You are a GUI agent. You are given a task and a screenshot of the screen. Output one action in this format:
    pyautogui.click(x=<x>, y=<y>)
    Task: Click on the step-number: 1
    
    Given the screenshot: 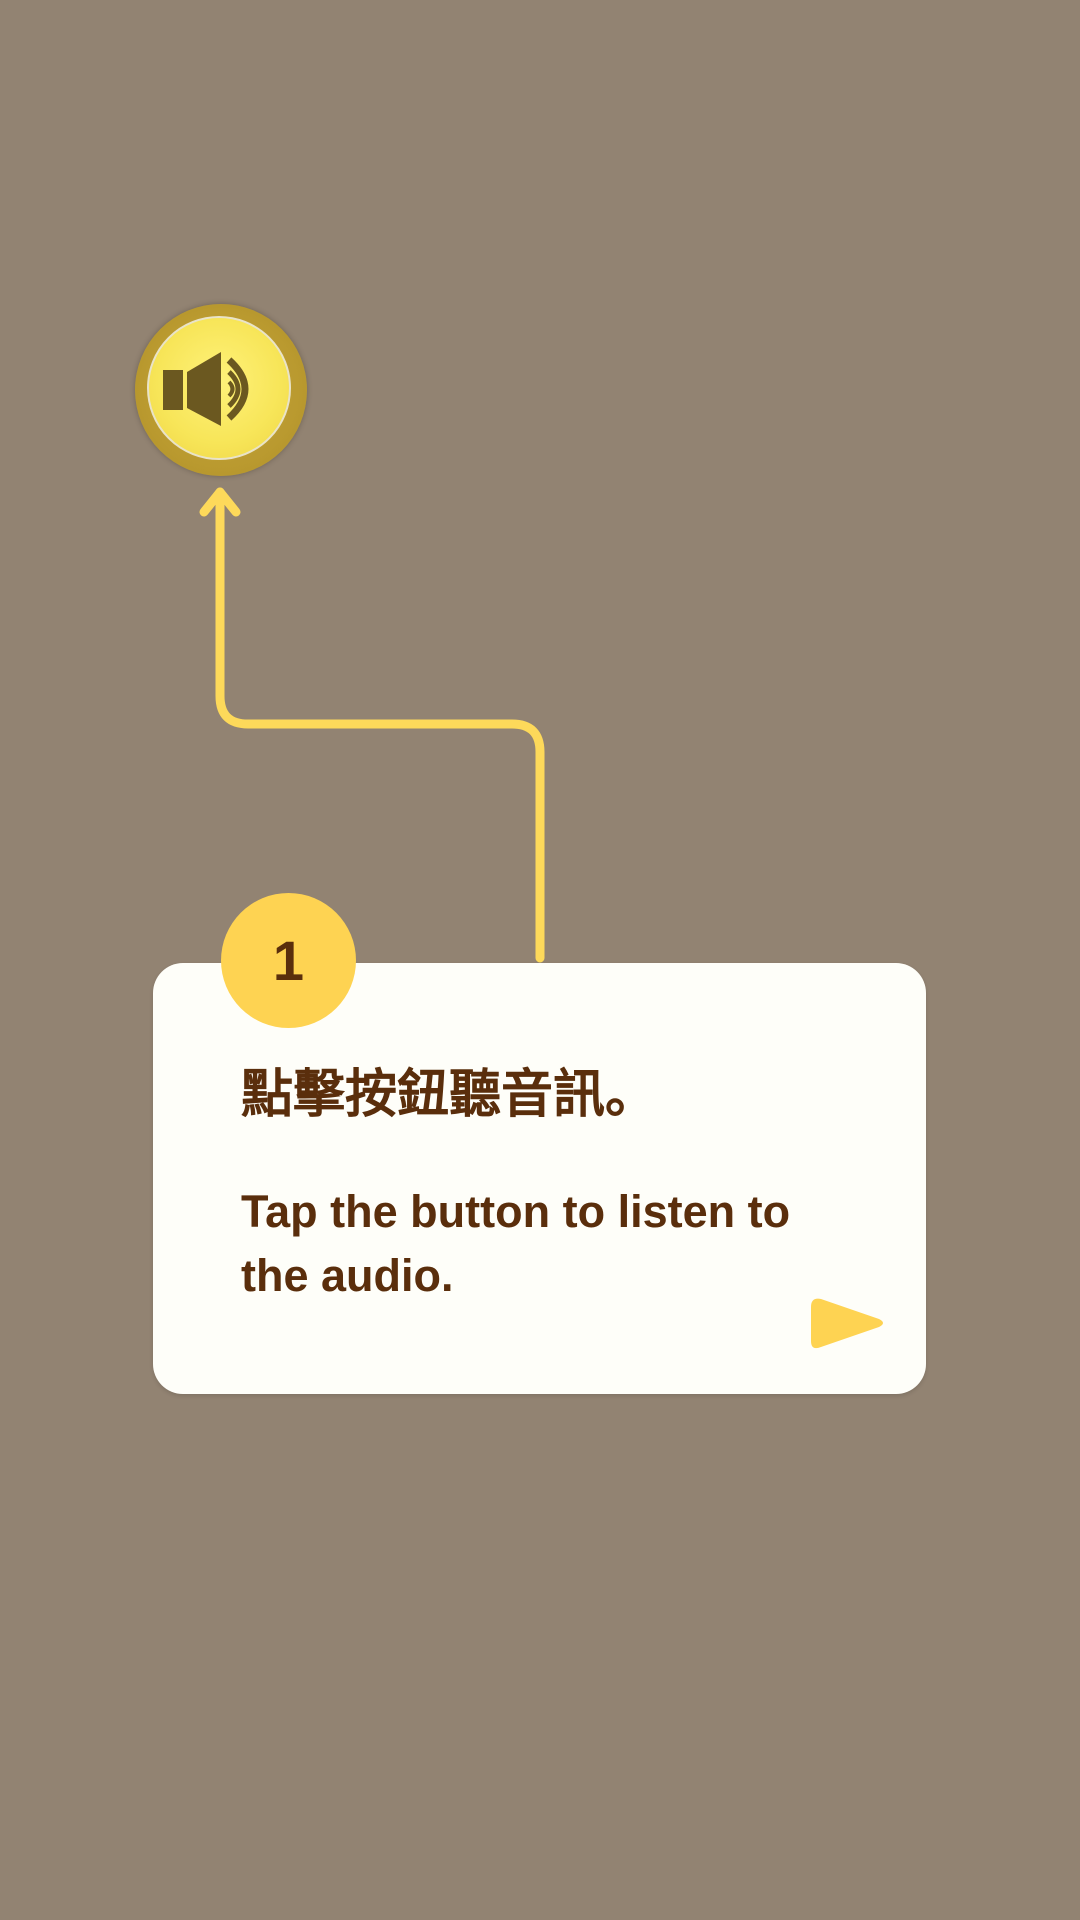 What is the action you would take?
    pyautogui.click(x=288, y=960)
    